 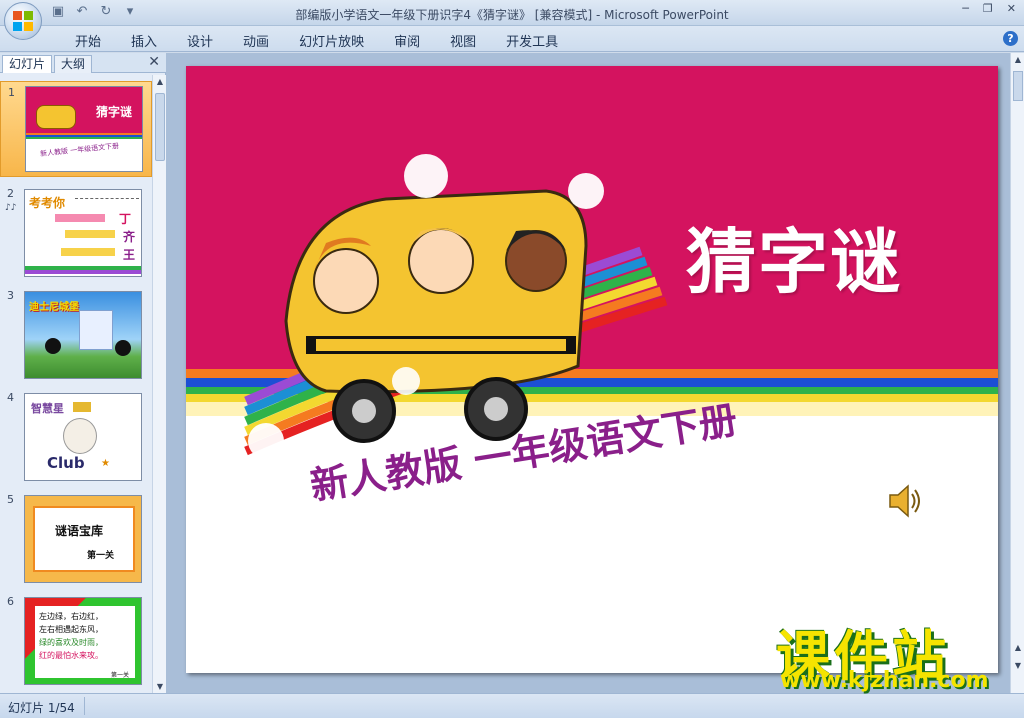 What do you see at coordinates (71, 655) in the screenshot?
I see `thumb-text-line: 红的最怕水来攻。` at bounding box center [71, 655].